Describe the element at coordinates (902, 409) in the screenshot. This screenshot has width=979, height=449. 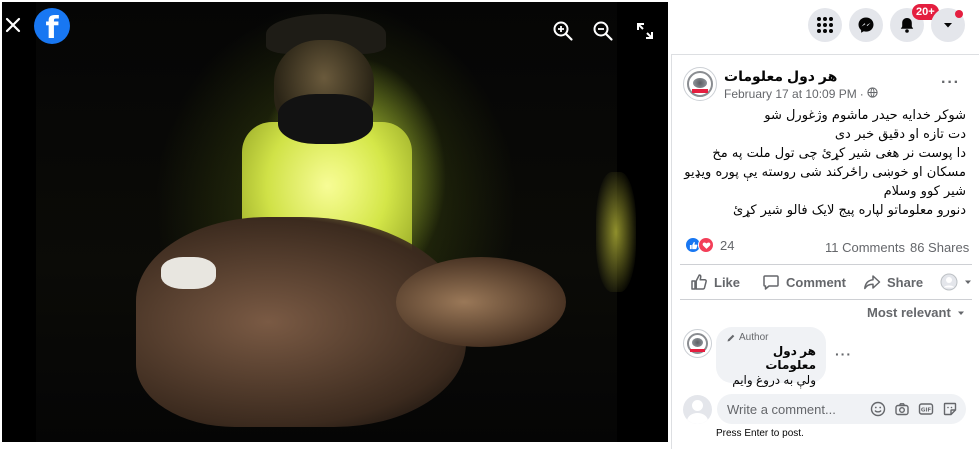
I see `camera-icon` at that location.